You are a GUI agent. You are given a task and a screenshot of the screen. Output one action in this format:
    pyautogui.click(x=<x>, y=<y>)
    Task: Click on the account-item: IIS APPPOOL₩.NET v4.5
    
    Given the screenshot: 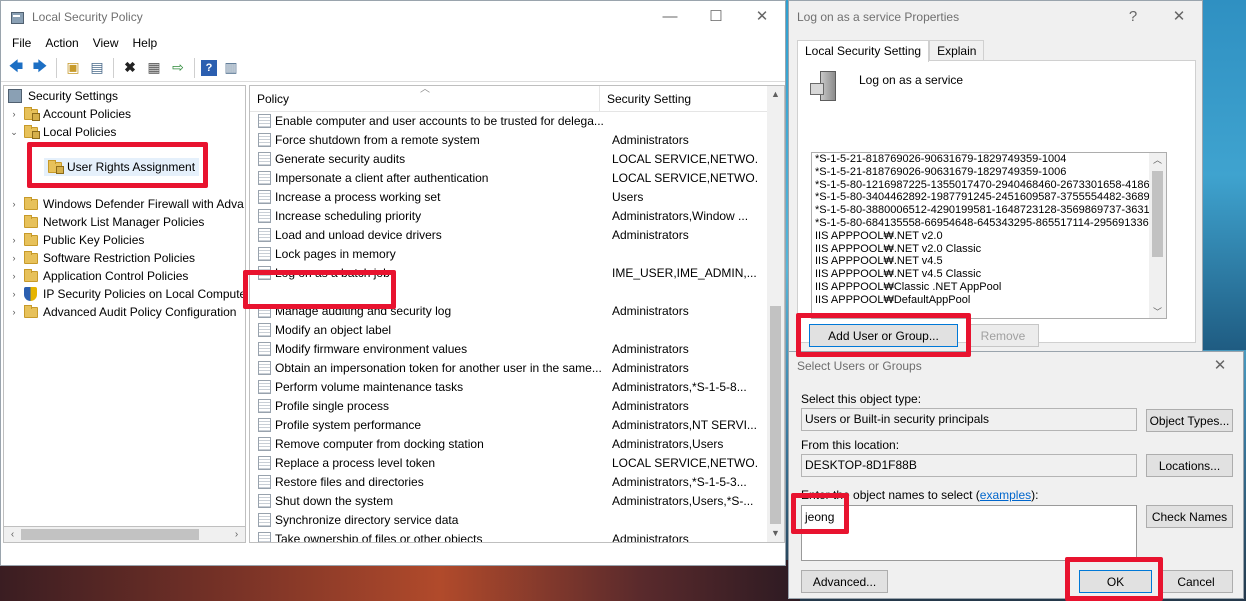 What is the action you would take?
    pyautogui.click(x=989, y=261)
    